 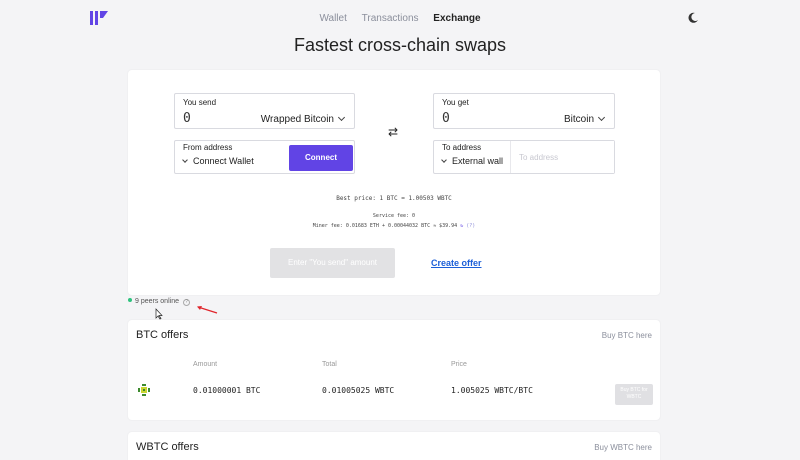 I want to click on refresh-icon: ↻, so click(x=461, y=226).